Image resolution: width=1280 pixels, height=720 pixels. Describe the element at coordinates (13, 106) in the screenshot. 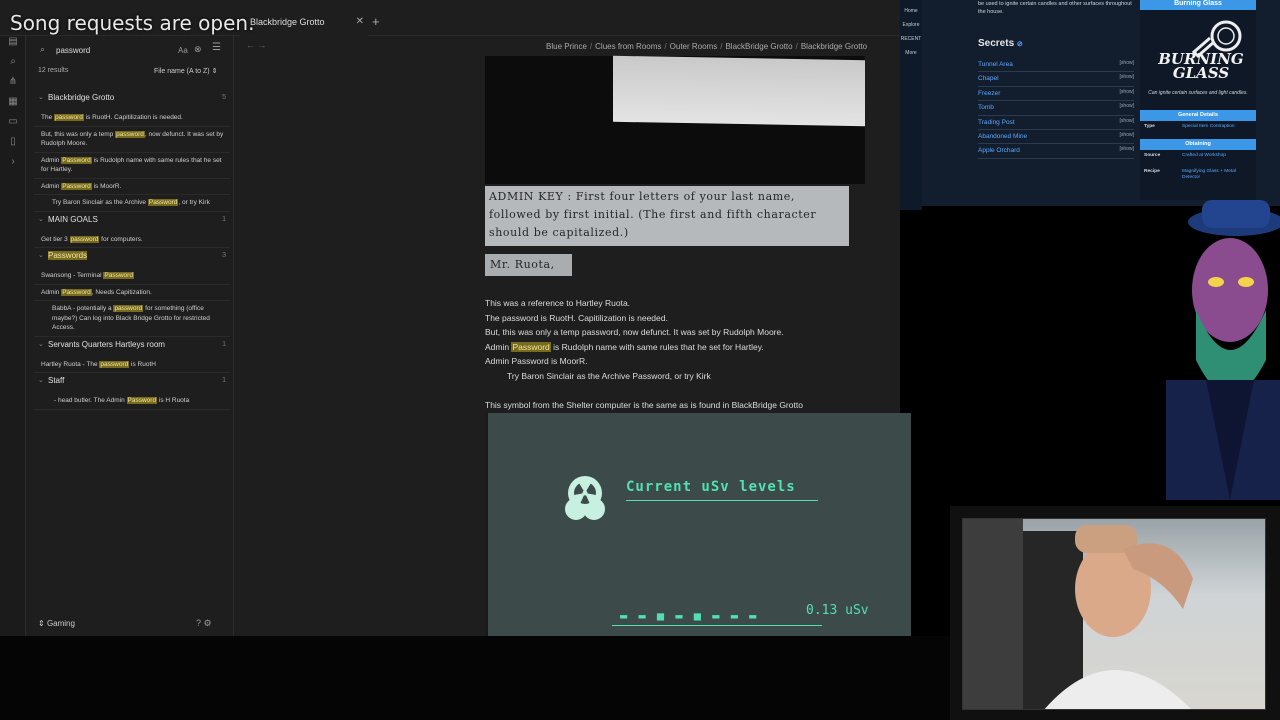

I see `canvas-icon: ▦` at that location.